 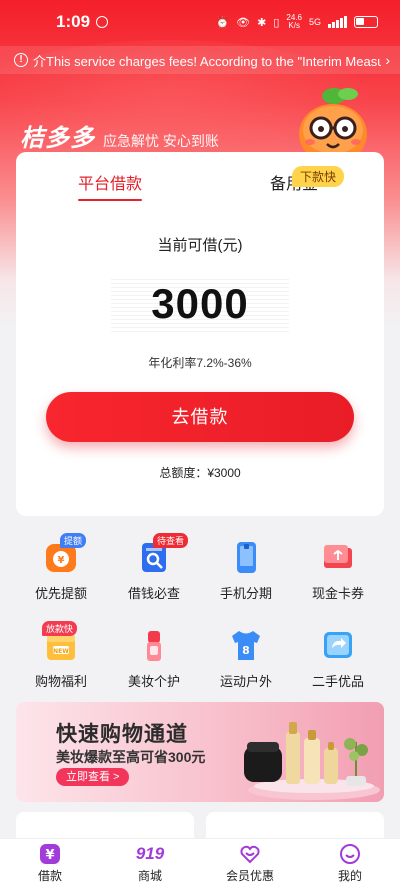 I want to click on nav-label: 会员优惠, so click(x=249, y=876).